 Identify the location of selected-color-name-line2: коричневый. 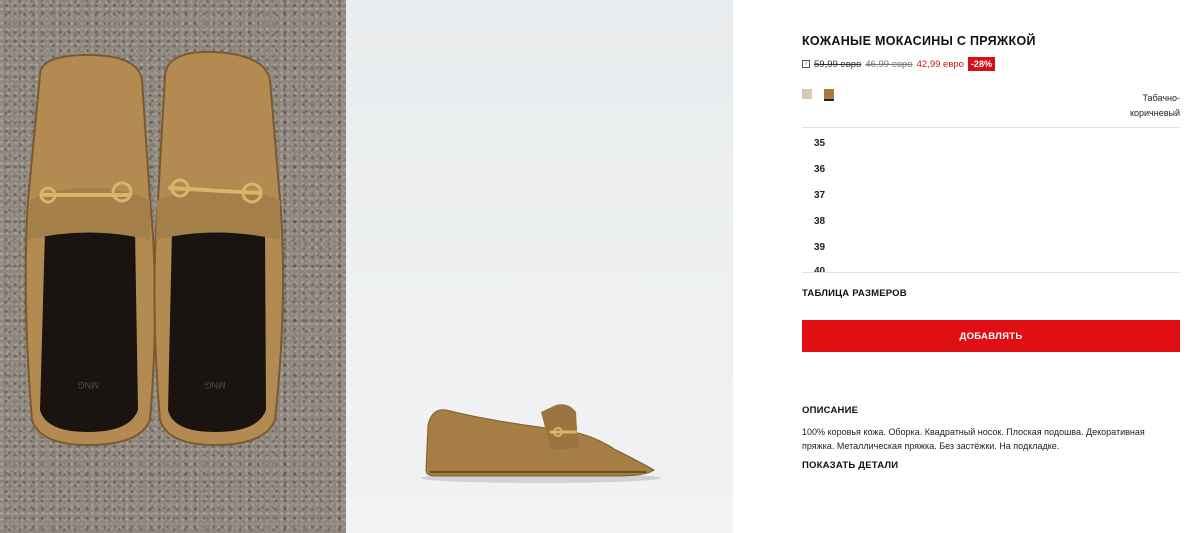
(1154, 113).